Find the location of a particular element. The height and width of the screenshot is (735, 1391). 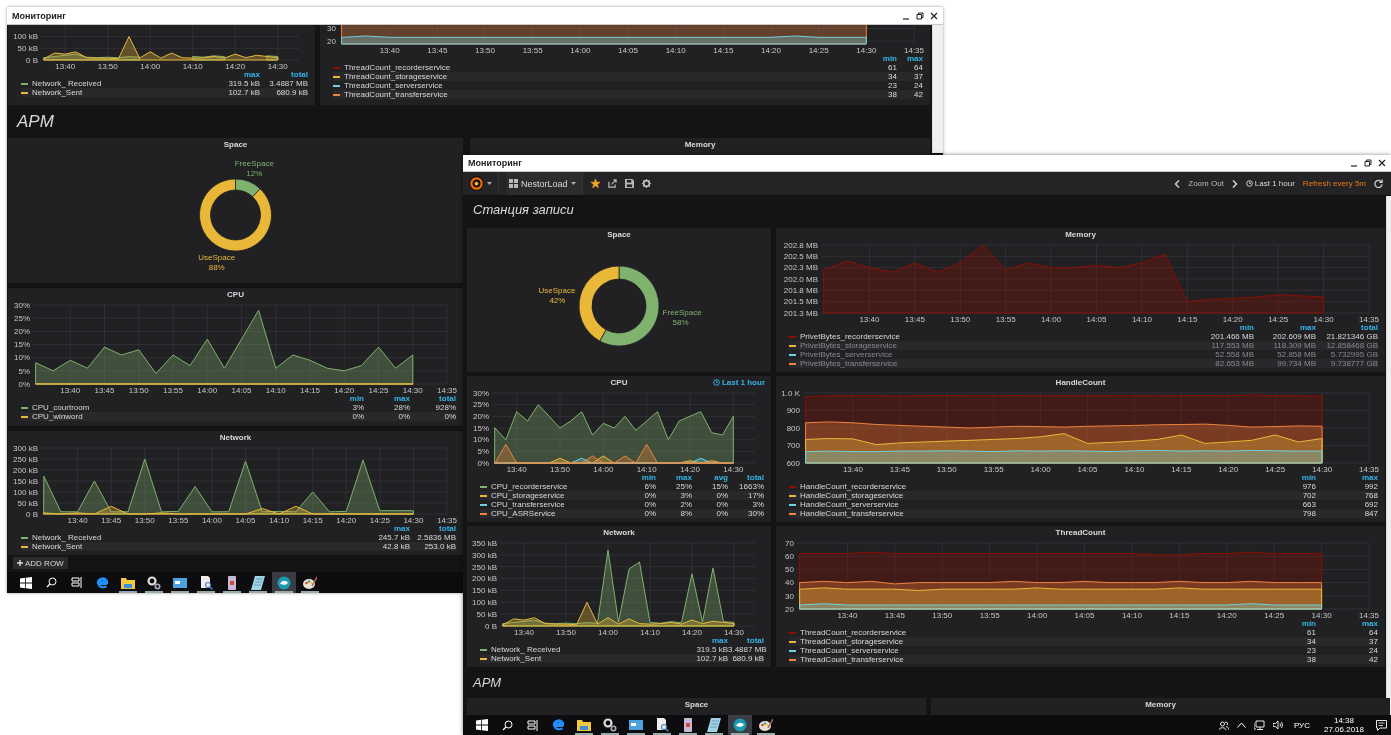

series-name: HandleCount_serverservice is located at coordinates (849, 504).